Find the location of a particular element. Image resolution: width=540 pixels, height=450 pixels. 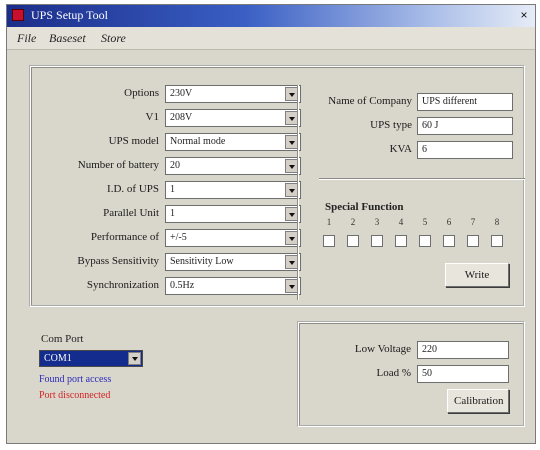

performance-label: Performance of is located at coordinates (124, 237).